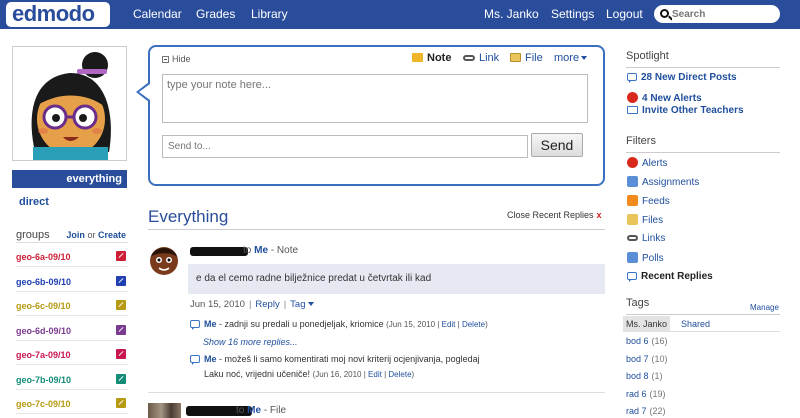 The width and height of the screenshot is (800, 418). I want to click on spotlight-alerts-label: 4 New Alerts, so click(672, 98).